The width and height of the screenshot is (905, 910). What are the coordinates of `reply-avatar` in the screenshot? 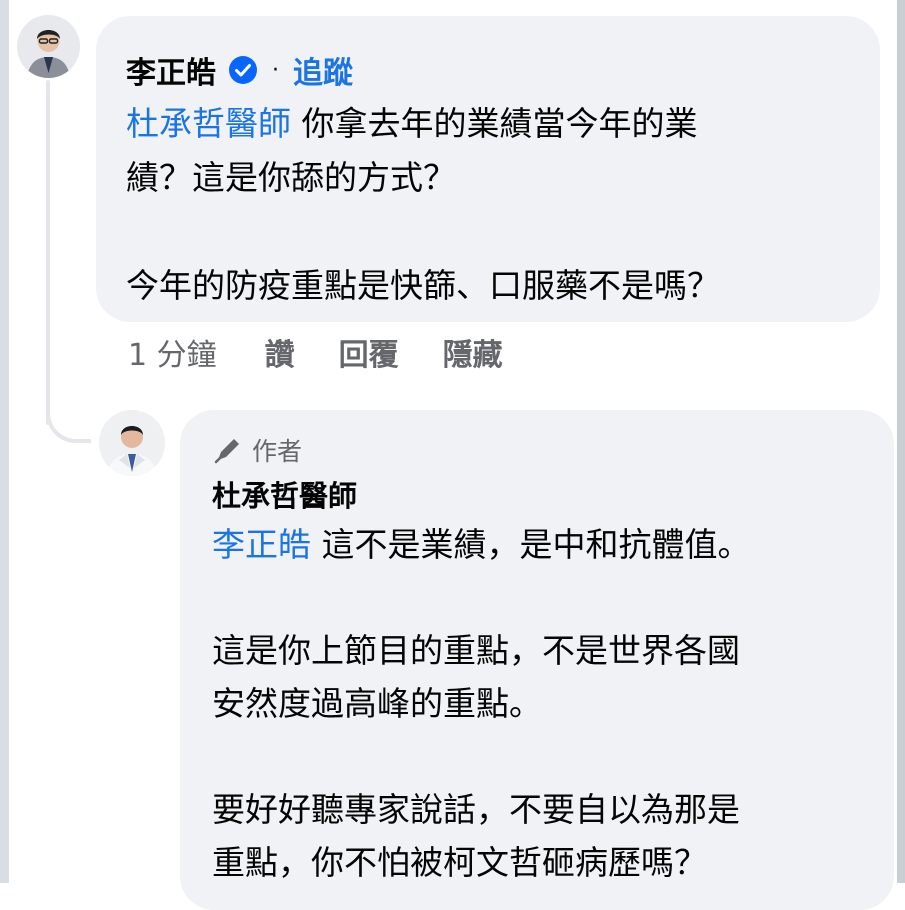 It's located at (132, 443).